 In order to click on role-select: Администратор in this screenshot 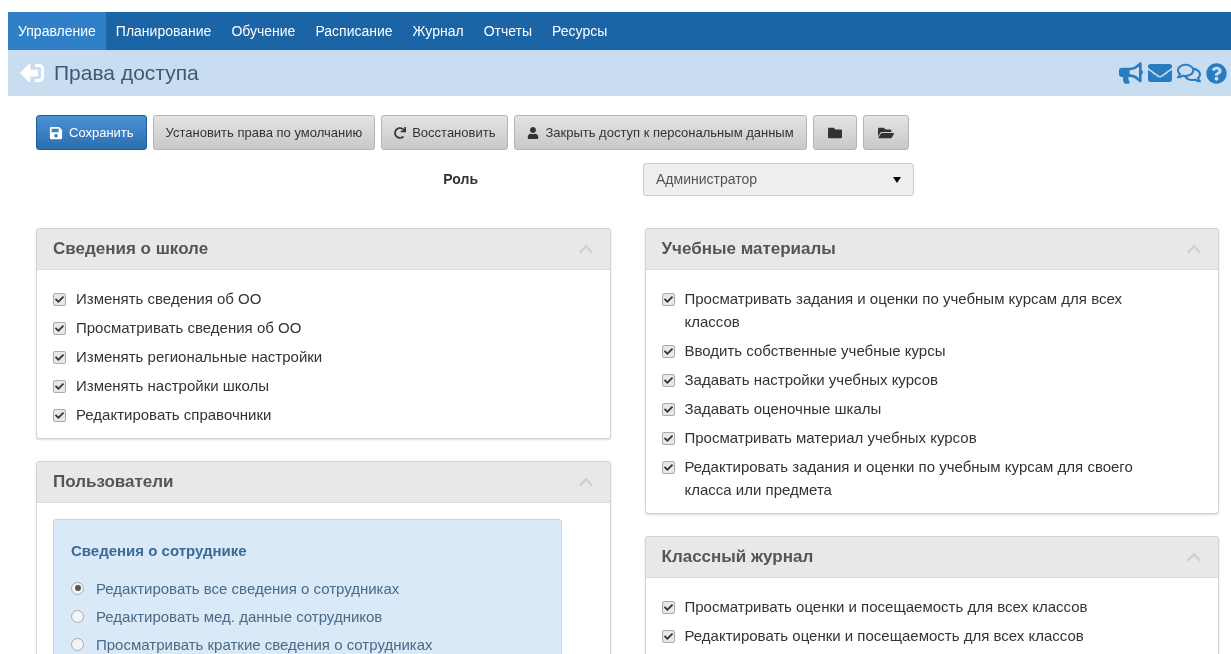, I will do `click(778, 179)`.